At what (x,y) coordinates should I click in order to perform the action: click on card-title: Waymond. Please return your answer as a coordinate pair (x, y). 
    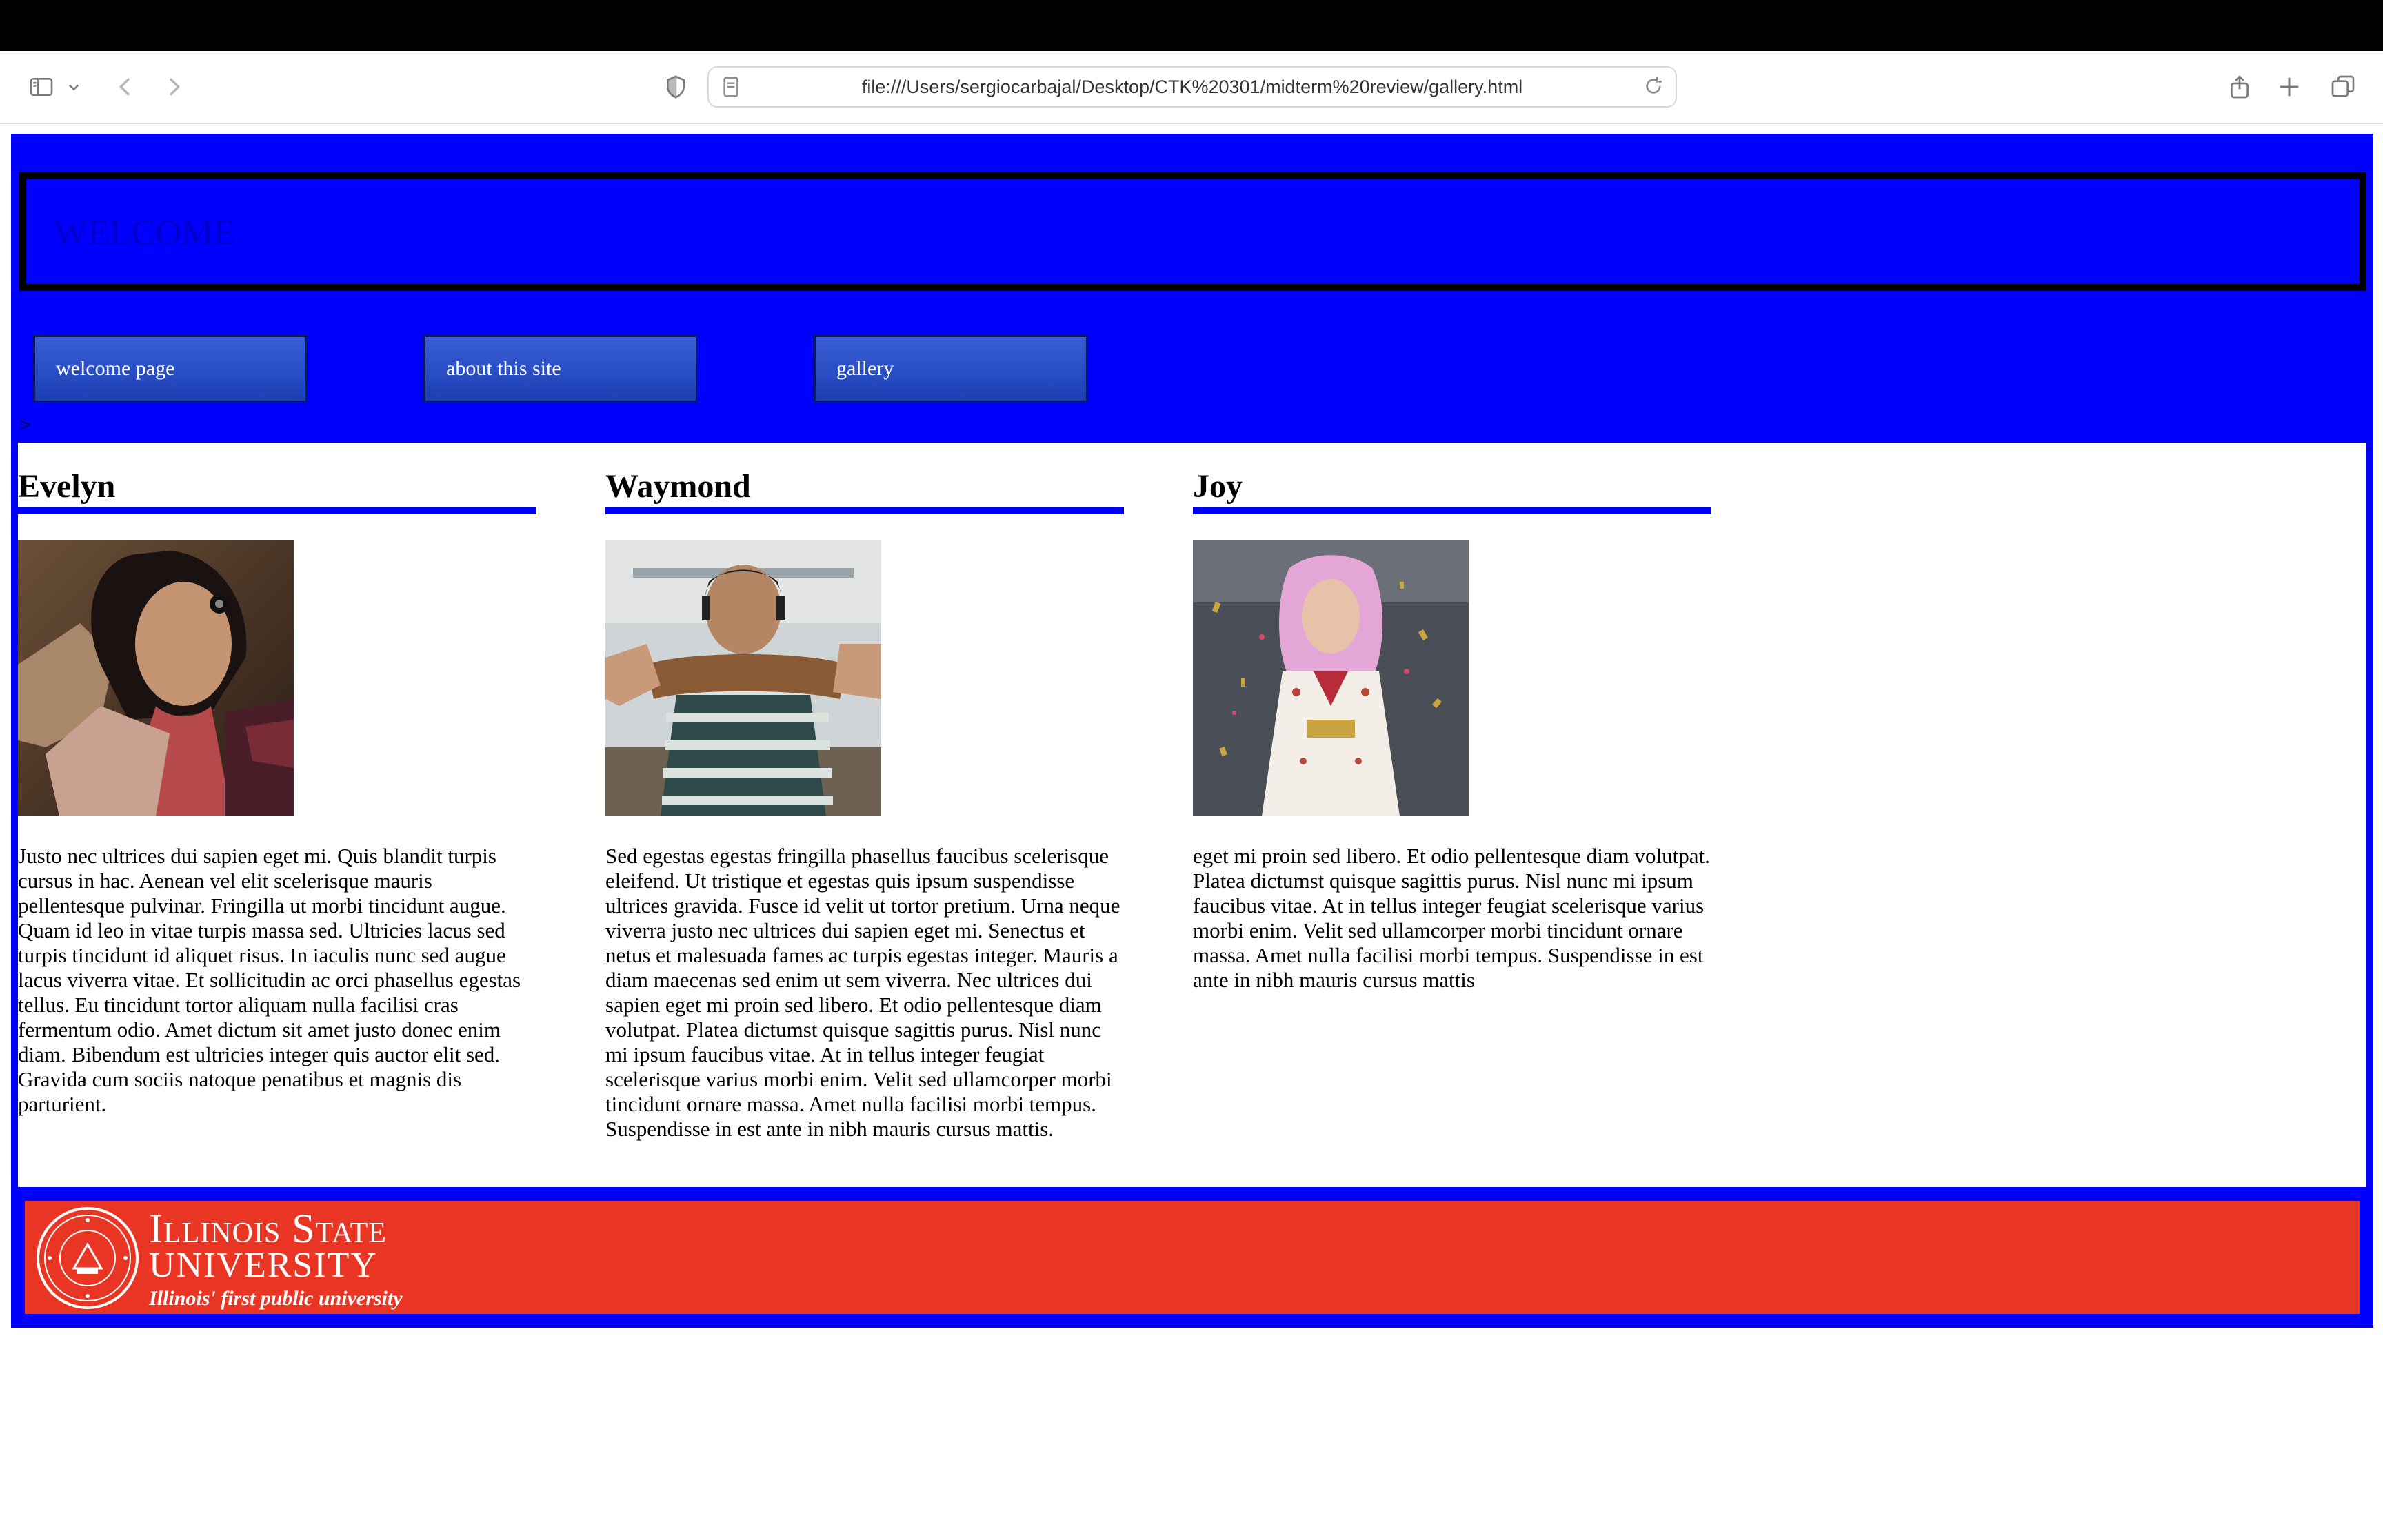
    Looking at the image, I should click on (864, 491).